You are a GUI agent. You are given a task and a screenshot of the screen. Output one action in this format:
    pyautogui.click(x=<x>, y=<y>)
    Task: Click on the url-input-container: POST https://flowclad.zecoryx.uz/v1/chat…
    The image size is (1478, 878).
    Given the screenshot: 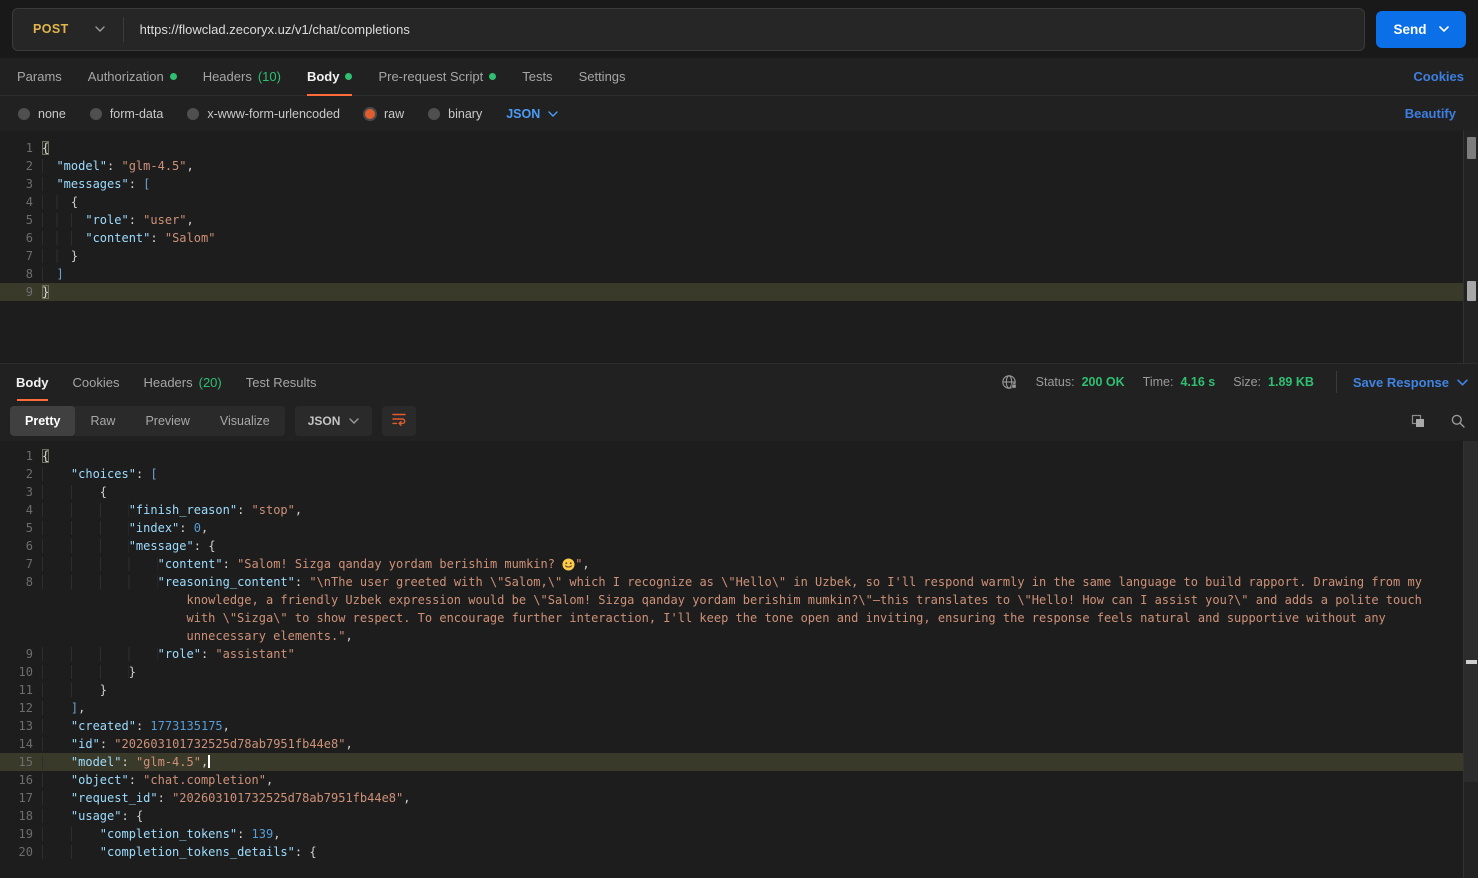 What is the action you would take?
    pyautogui.click(x=688, y=29)
    